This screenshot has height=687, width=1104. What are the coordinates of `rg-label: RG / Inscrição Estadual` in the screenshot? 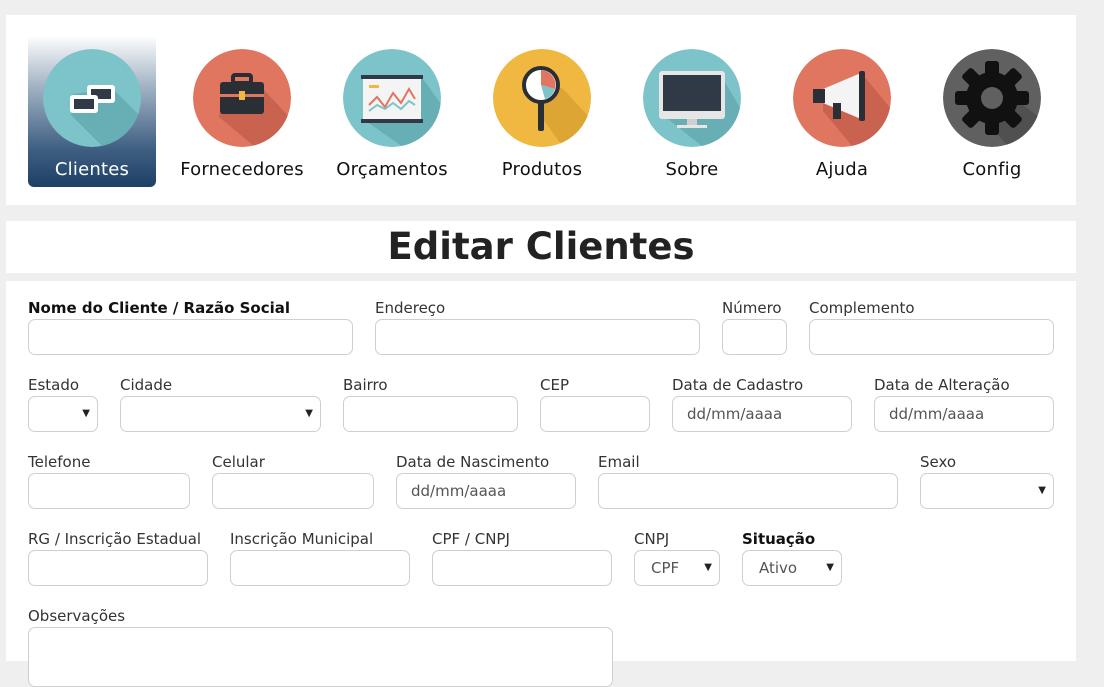 It's located at (115, 539).